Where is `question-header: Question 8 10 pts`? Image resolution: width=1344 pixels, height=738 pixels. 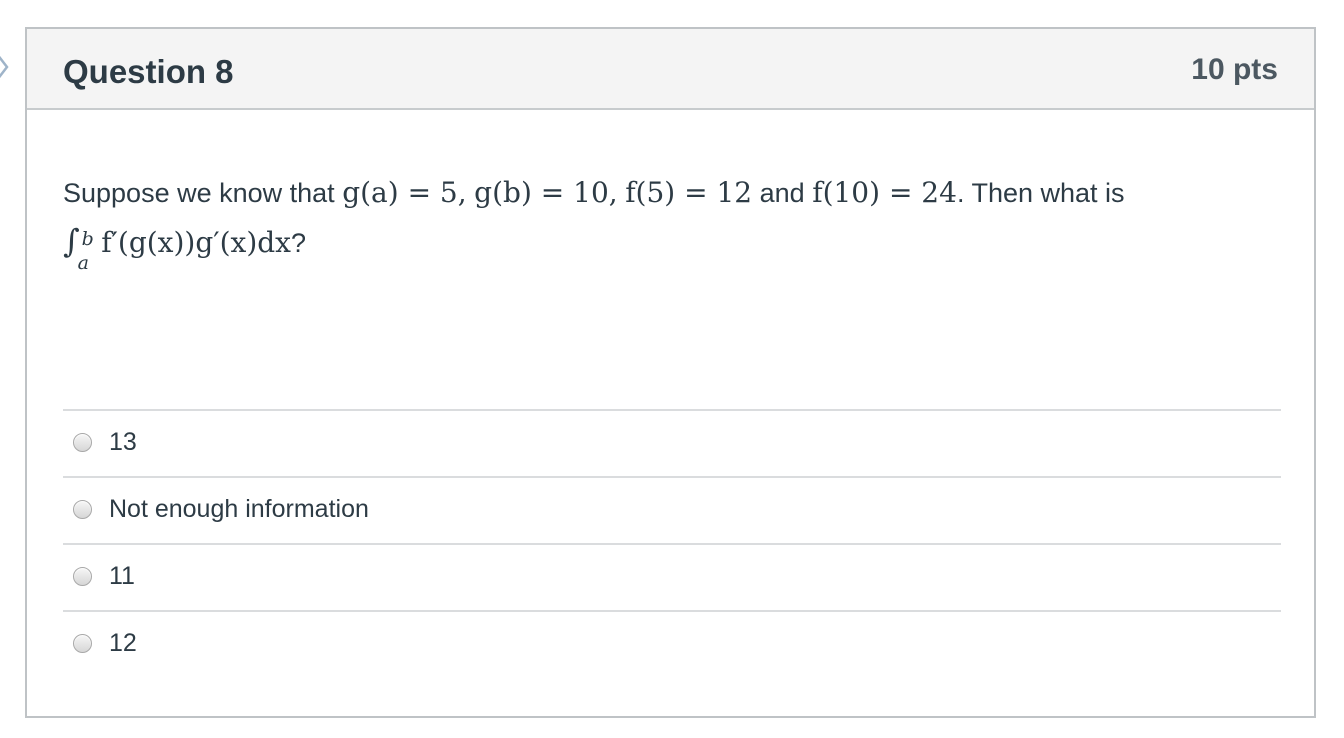 question-header: Question 8 10 pts is located at coordinates (670, 69).